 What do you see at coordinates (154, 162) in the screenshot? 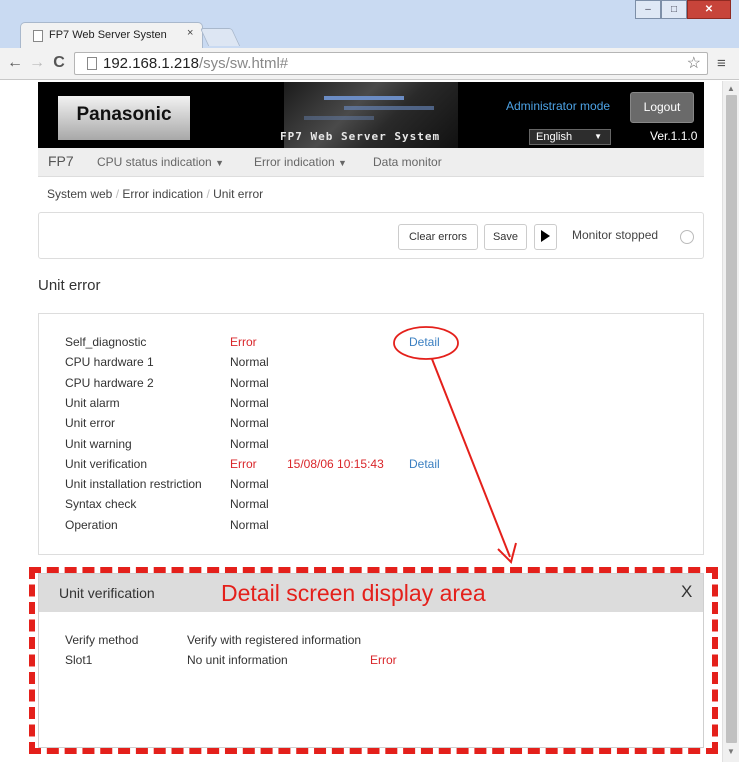
I see `nav-cpu-status-label: CPU status indication` at bounding box center [154, 162].